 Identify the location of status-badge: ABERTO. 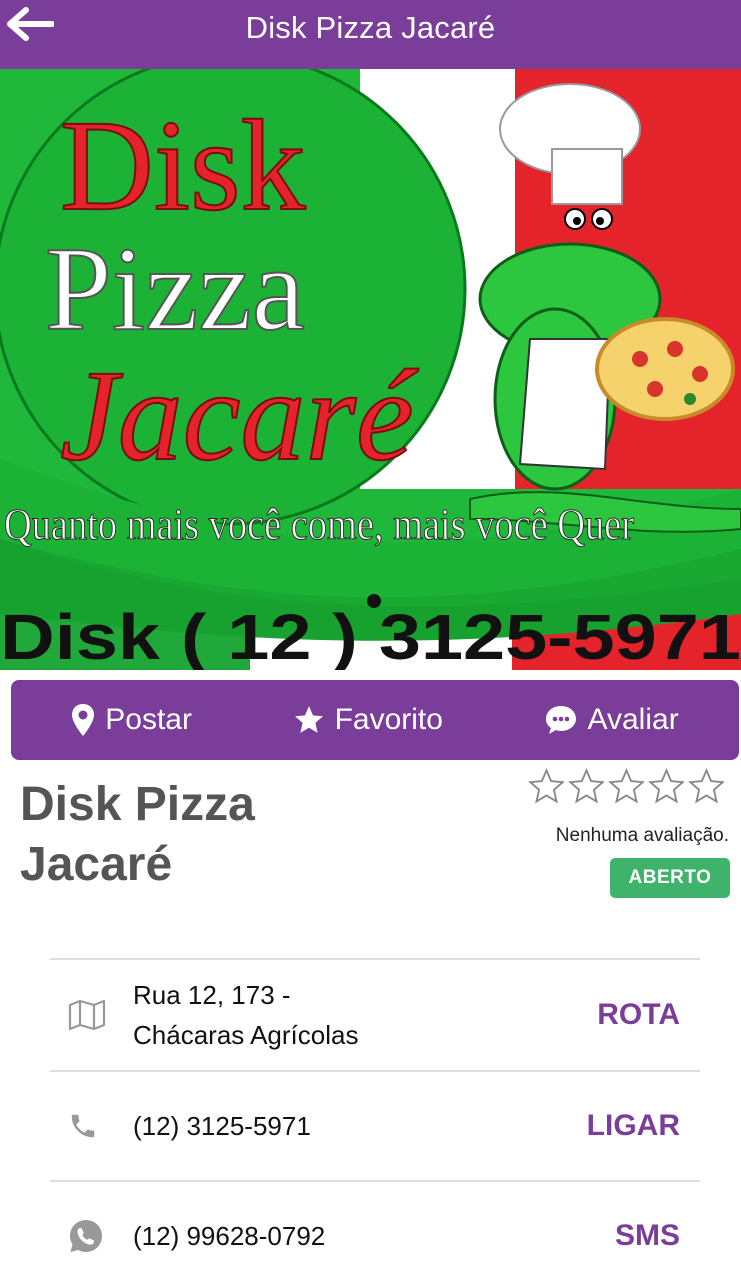
(670, 878).